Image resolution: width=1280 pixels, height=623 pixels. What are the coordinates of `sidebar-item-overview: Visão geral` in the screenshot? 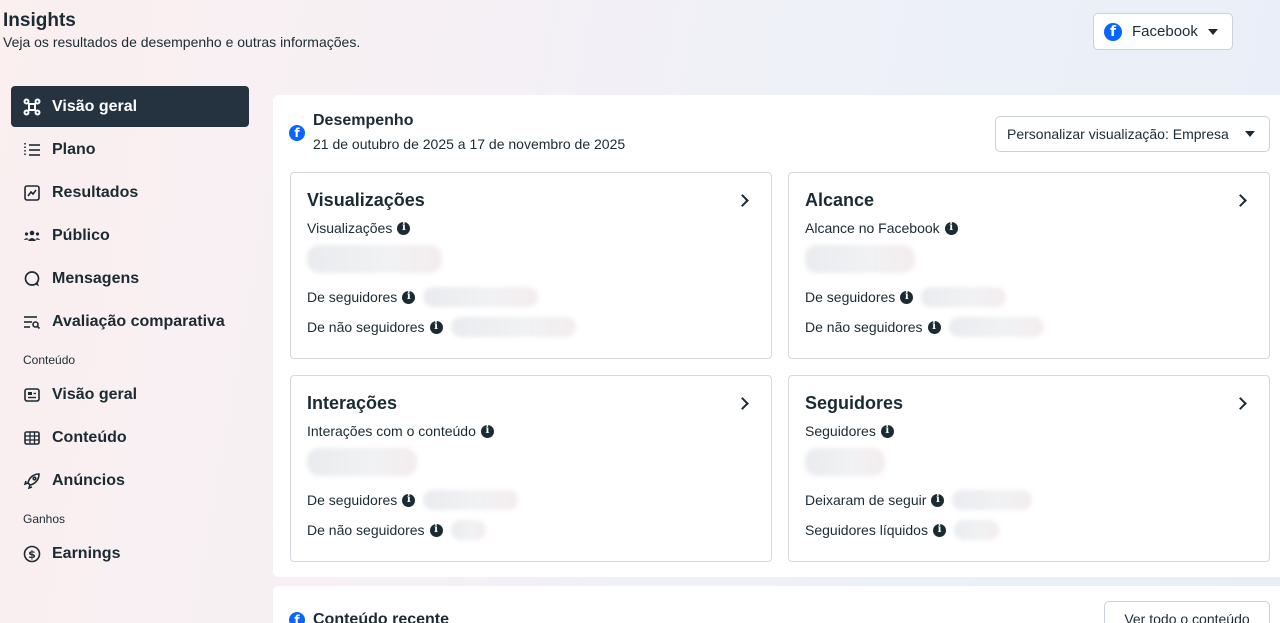 It's located at (130, 106).